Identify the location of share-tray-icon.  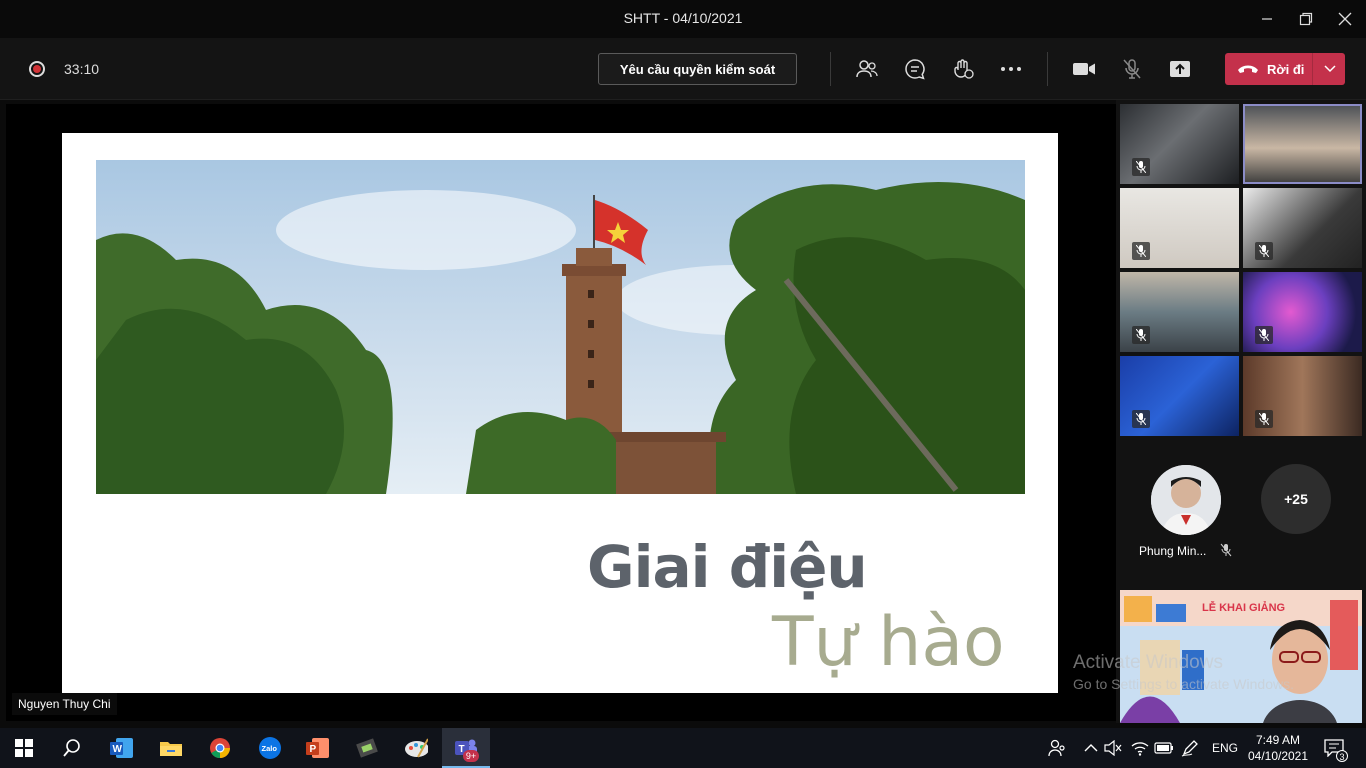
(1180, 69).